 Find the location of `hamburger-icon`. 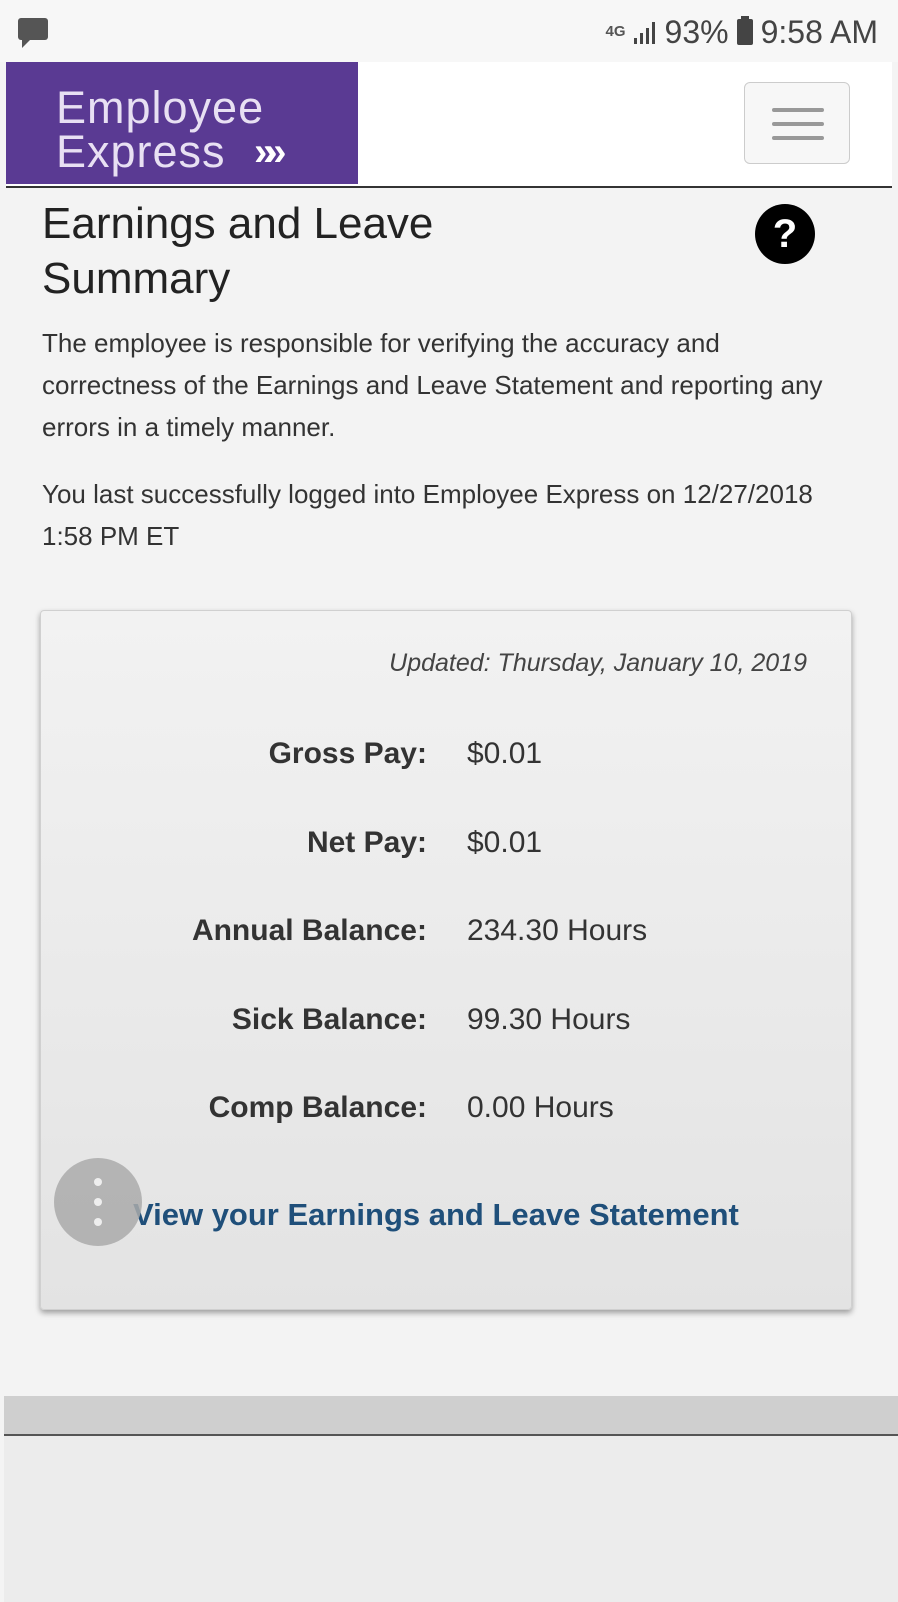

hamburger-icon is located at coordinates (798, 110).